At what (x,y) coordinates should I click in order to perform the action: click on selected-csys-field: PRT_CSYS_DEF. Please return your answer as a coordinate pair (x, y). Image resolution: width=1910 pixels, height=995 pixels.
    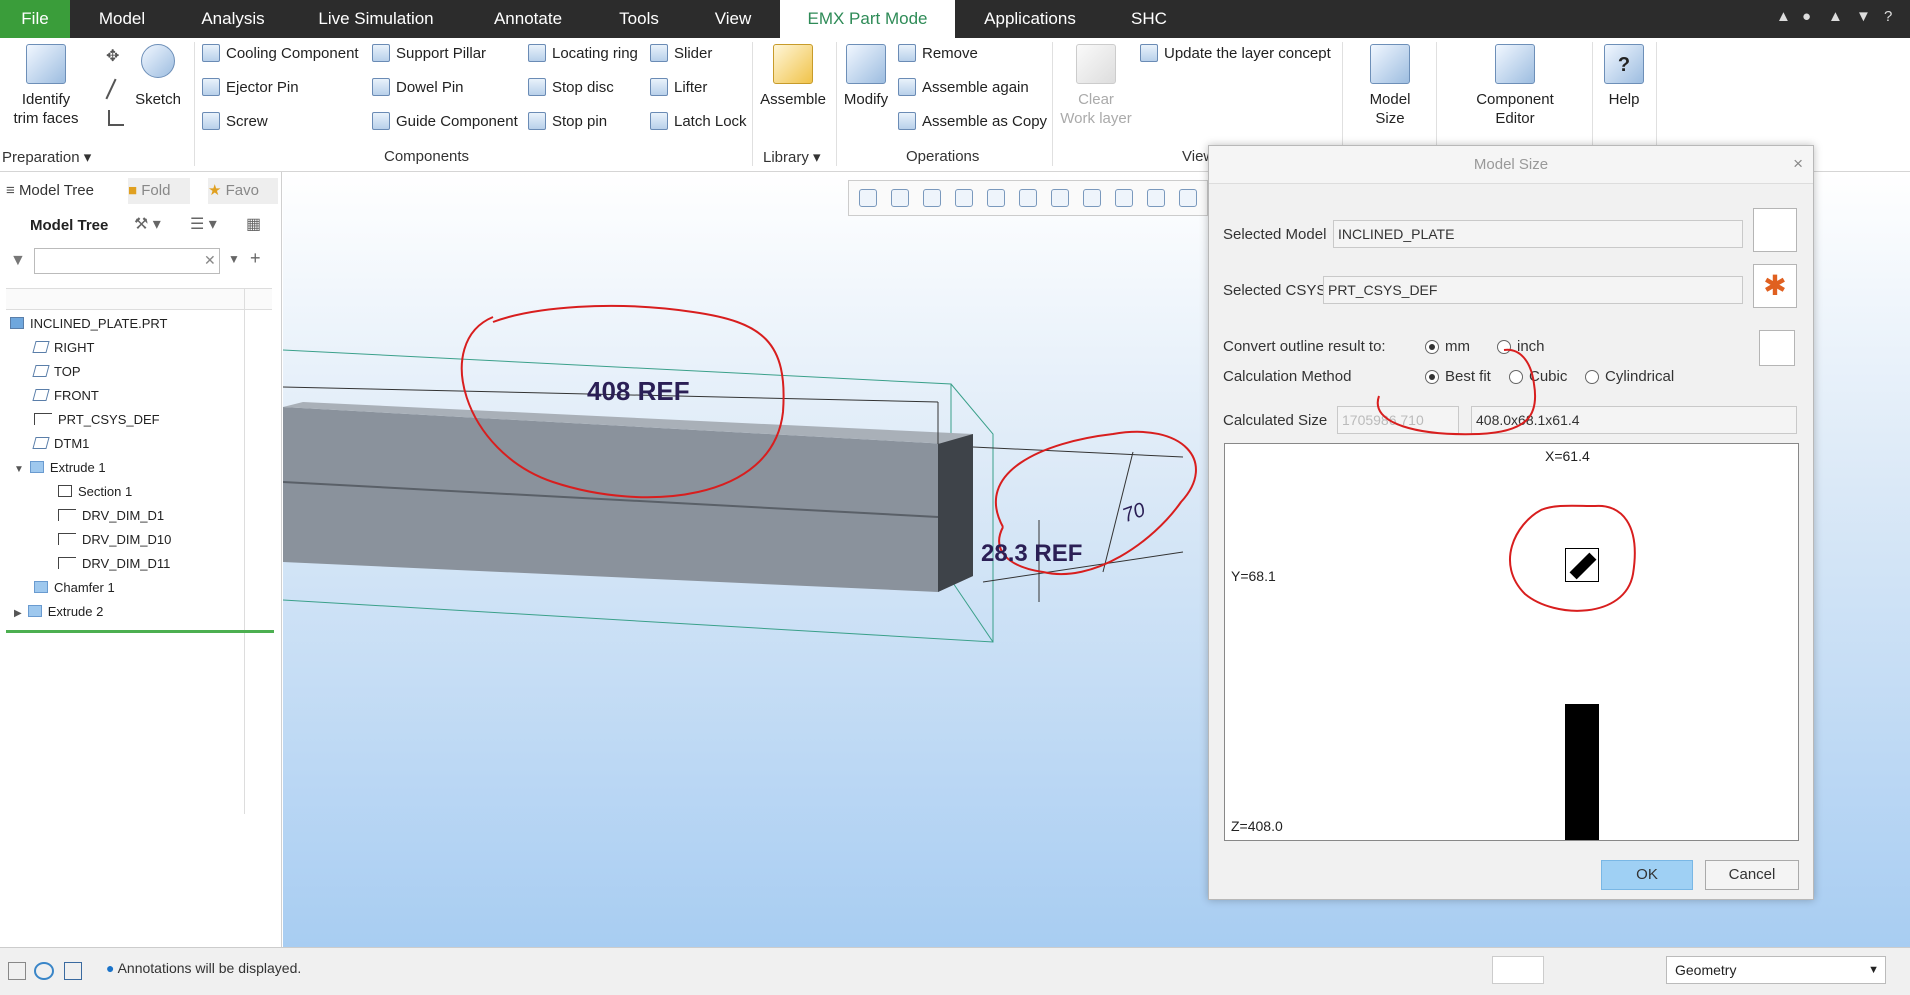
    Looking at the image, I should click on (1533, 290).